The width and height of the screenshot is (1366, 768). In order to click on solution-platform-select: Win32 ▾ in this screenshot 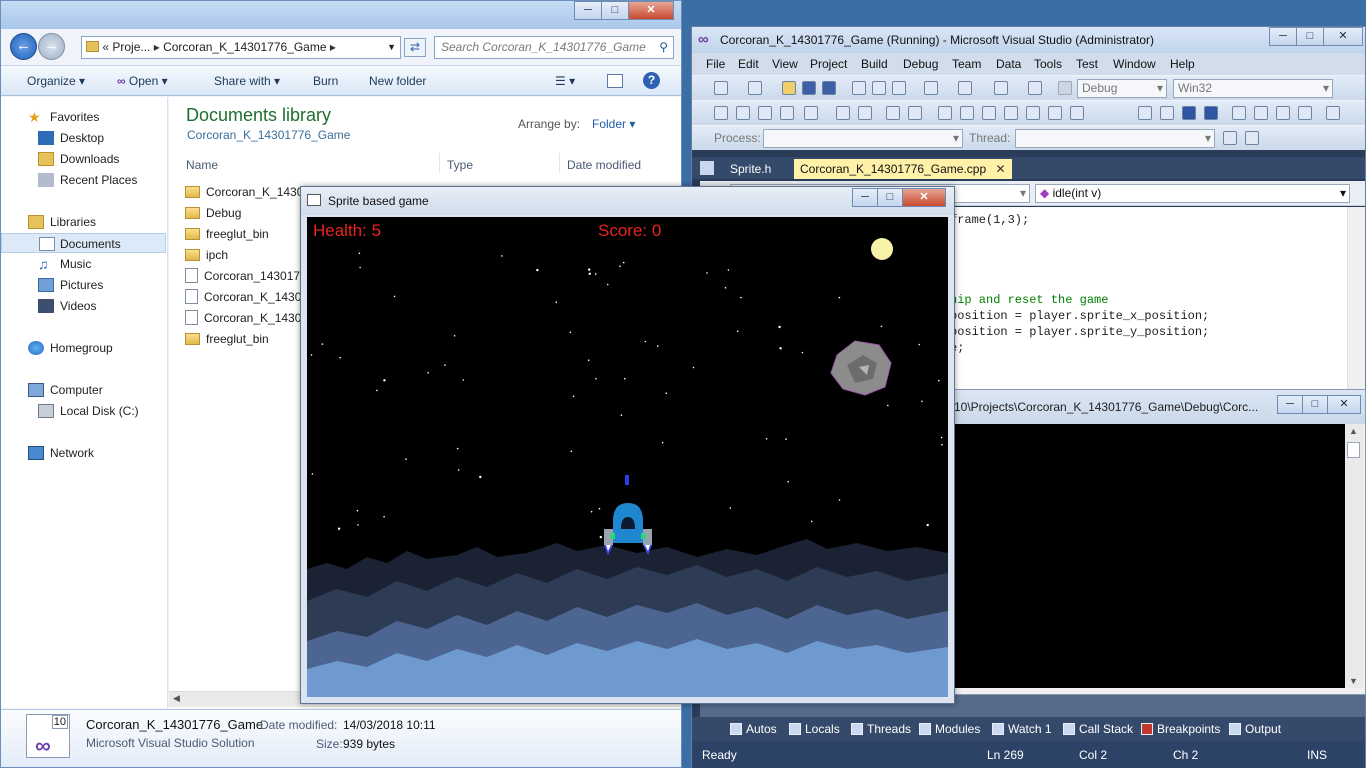, I will do `click(1253, 88)`.